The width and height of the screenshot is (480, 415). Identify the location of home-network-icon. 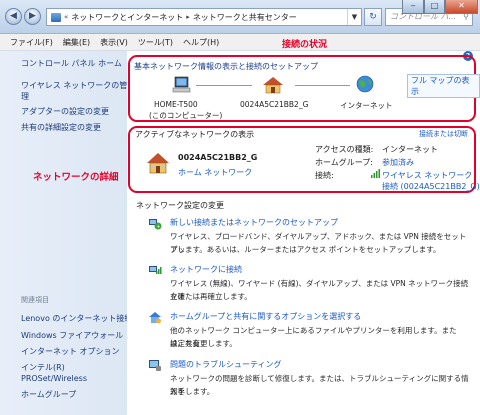
(158, 163).